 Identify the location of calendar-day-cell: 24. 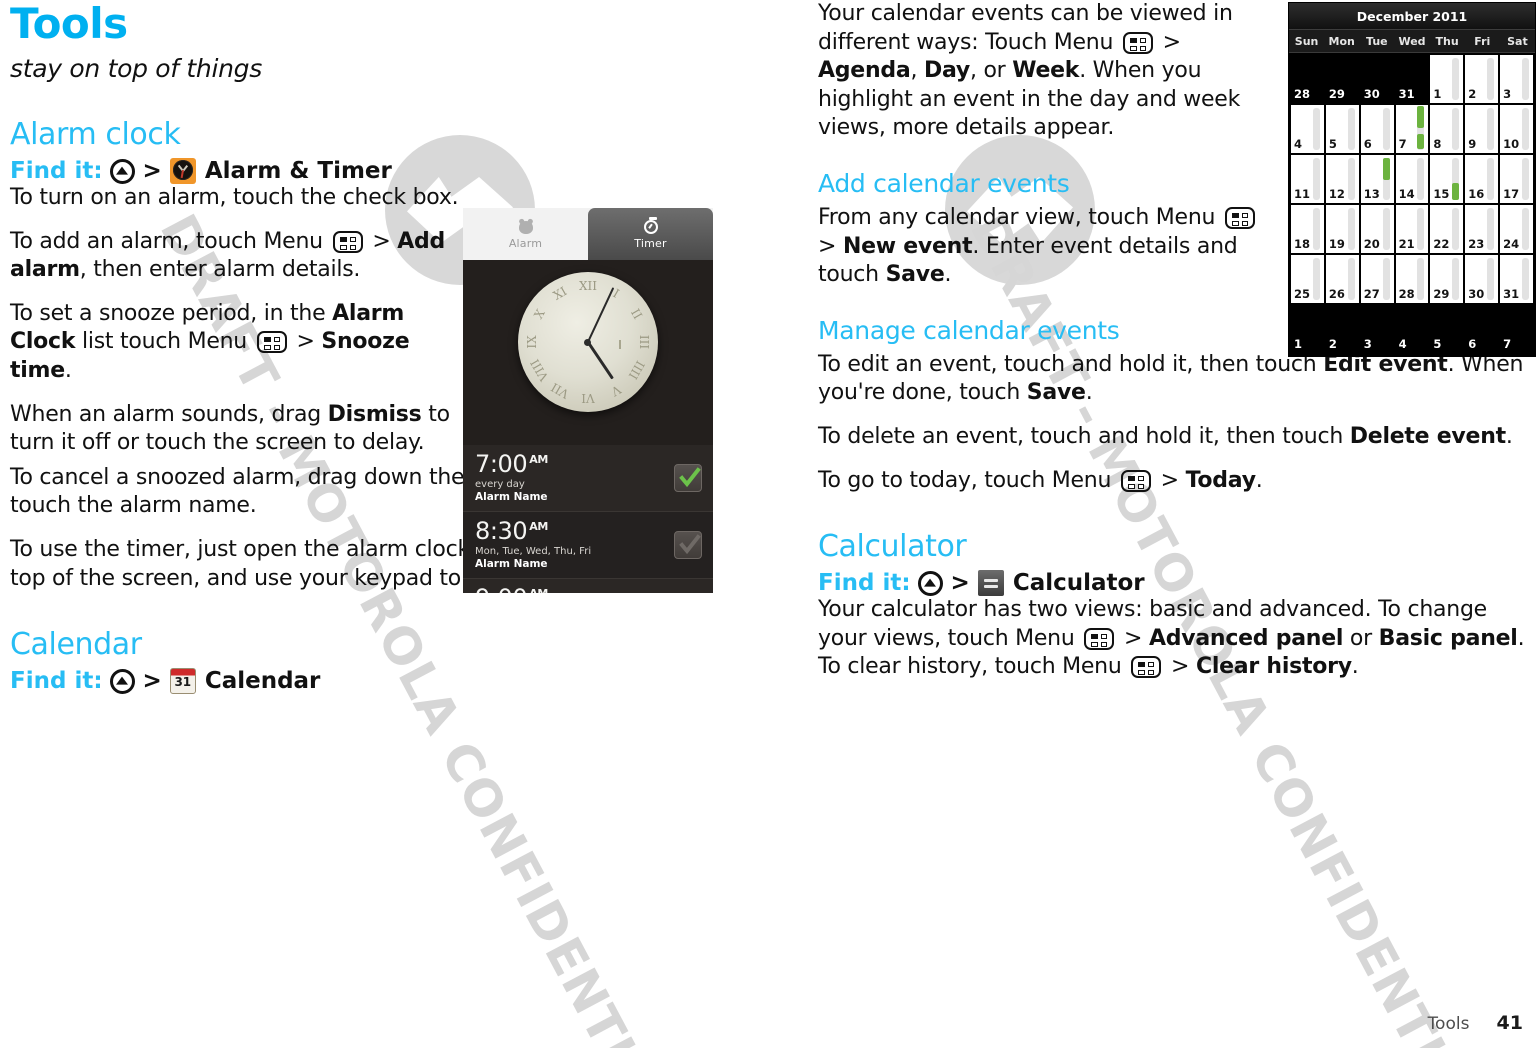
(1516, 229).